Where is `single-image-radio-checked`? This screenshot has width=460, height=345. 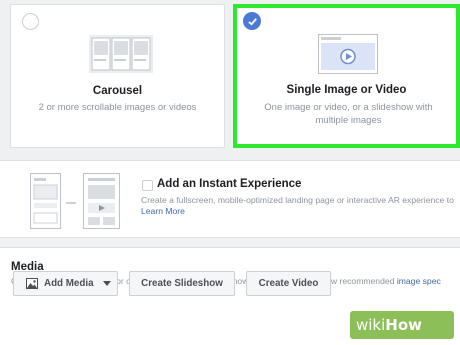
single-image-radio-checked is located at coordinates (252, 21).